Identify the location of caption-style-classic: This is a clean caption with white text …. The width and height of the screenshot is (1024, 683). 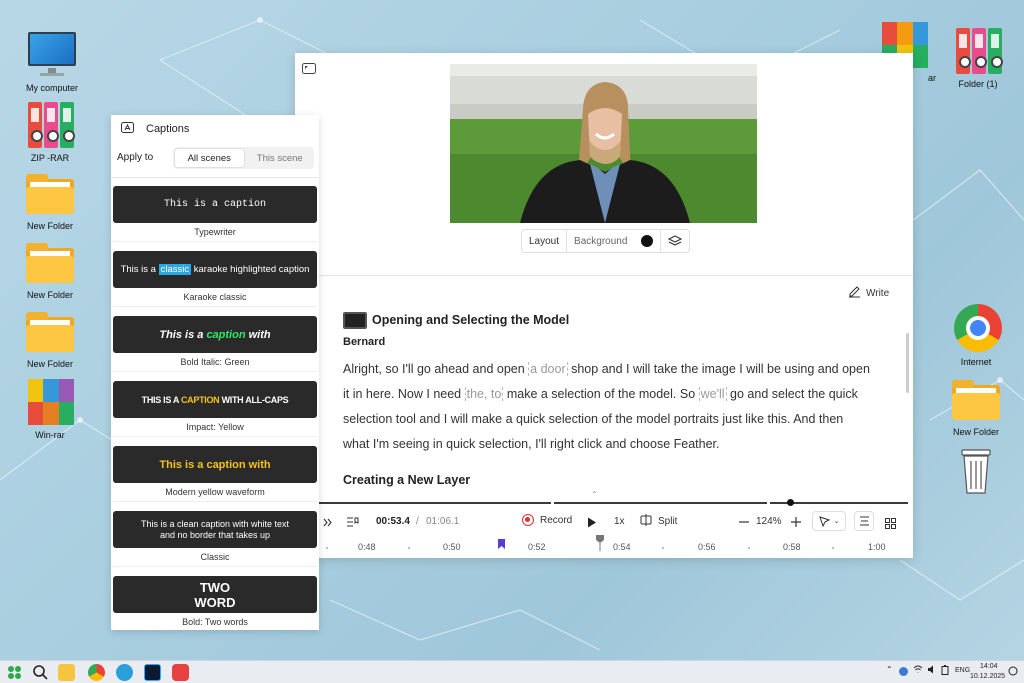
(215, 539).